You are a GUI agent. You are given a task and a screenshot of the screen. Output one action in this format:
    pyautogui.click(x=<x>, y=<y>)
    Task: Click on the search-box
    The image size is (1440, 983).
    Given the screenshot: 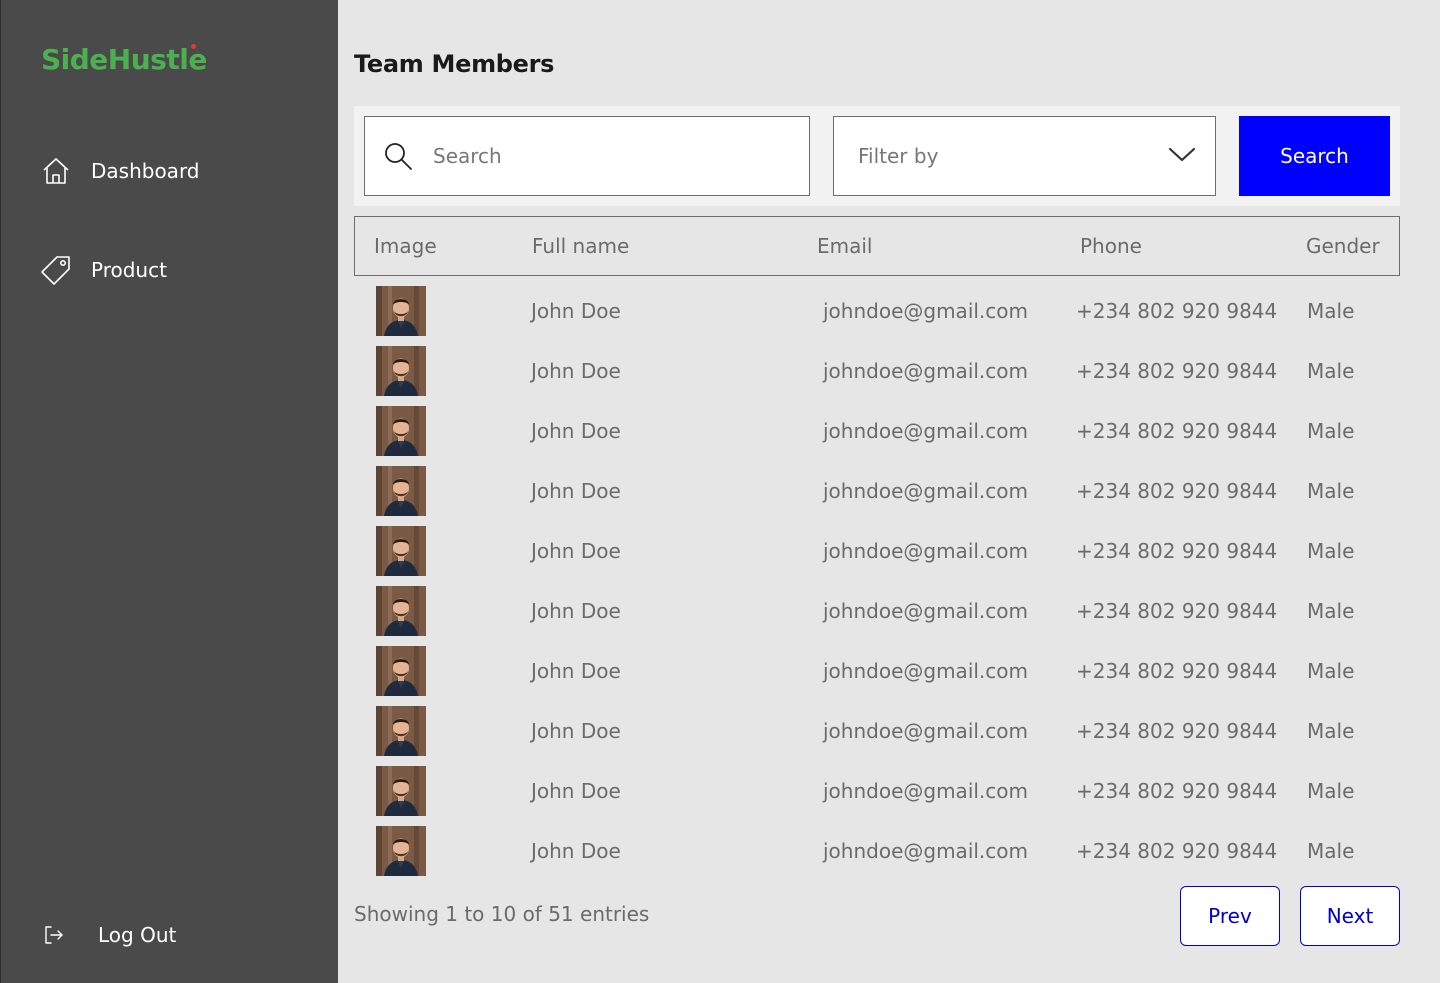 What is the action you would take?
    pyautogui.click(x=587, y=156)
    